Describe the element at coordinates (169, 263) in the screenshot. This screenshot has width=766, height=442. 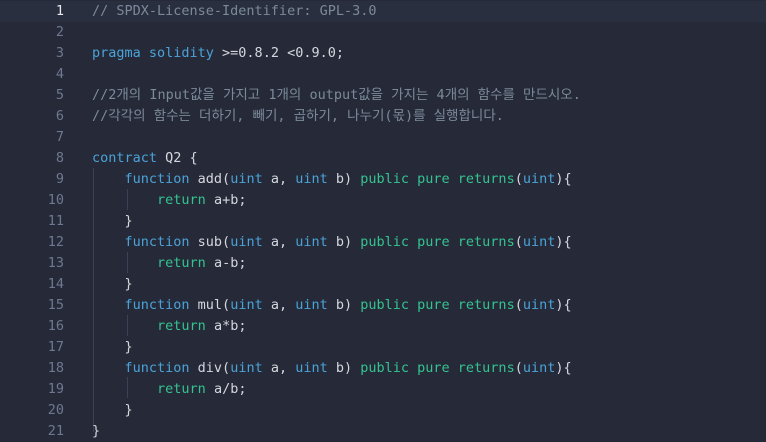
I see `code-text: return a-b;` at that location.